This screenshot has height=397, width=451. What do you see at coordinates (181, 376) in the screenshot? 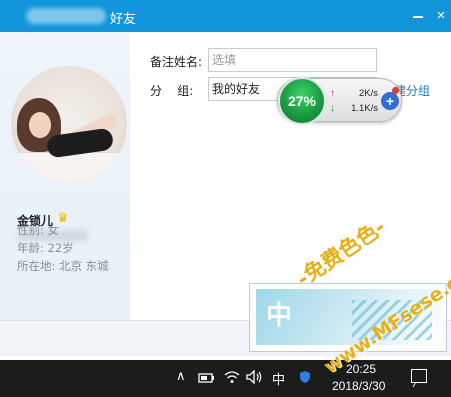
I see `up-chevron-icon: ∧` at bounding box center [181, 376].